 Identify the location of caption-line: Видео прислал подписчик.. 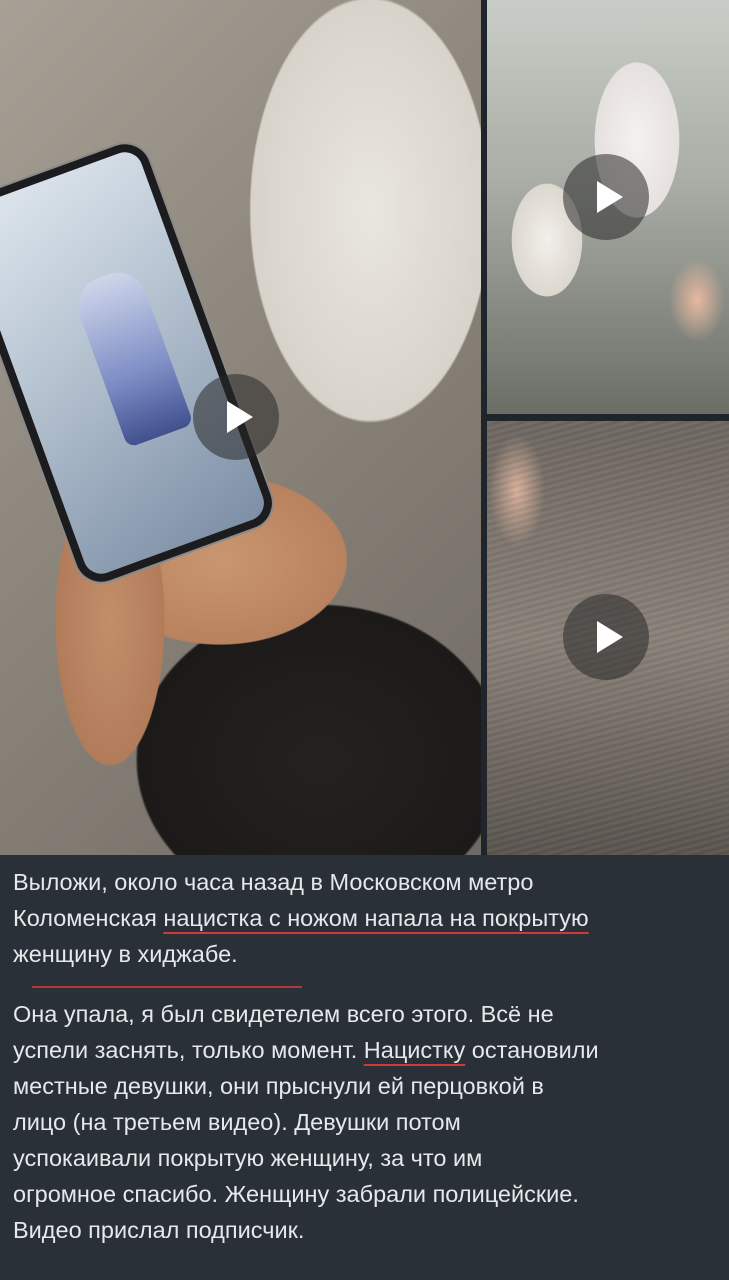
(159, 1230).